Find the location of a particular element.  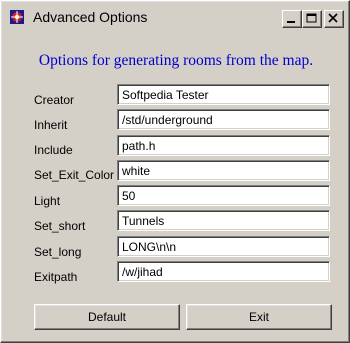

creator-label: Creator is located at coordinates (54, 100).